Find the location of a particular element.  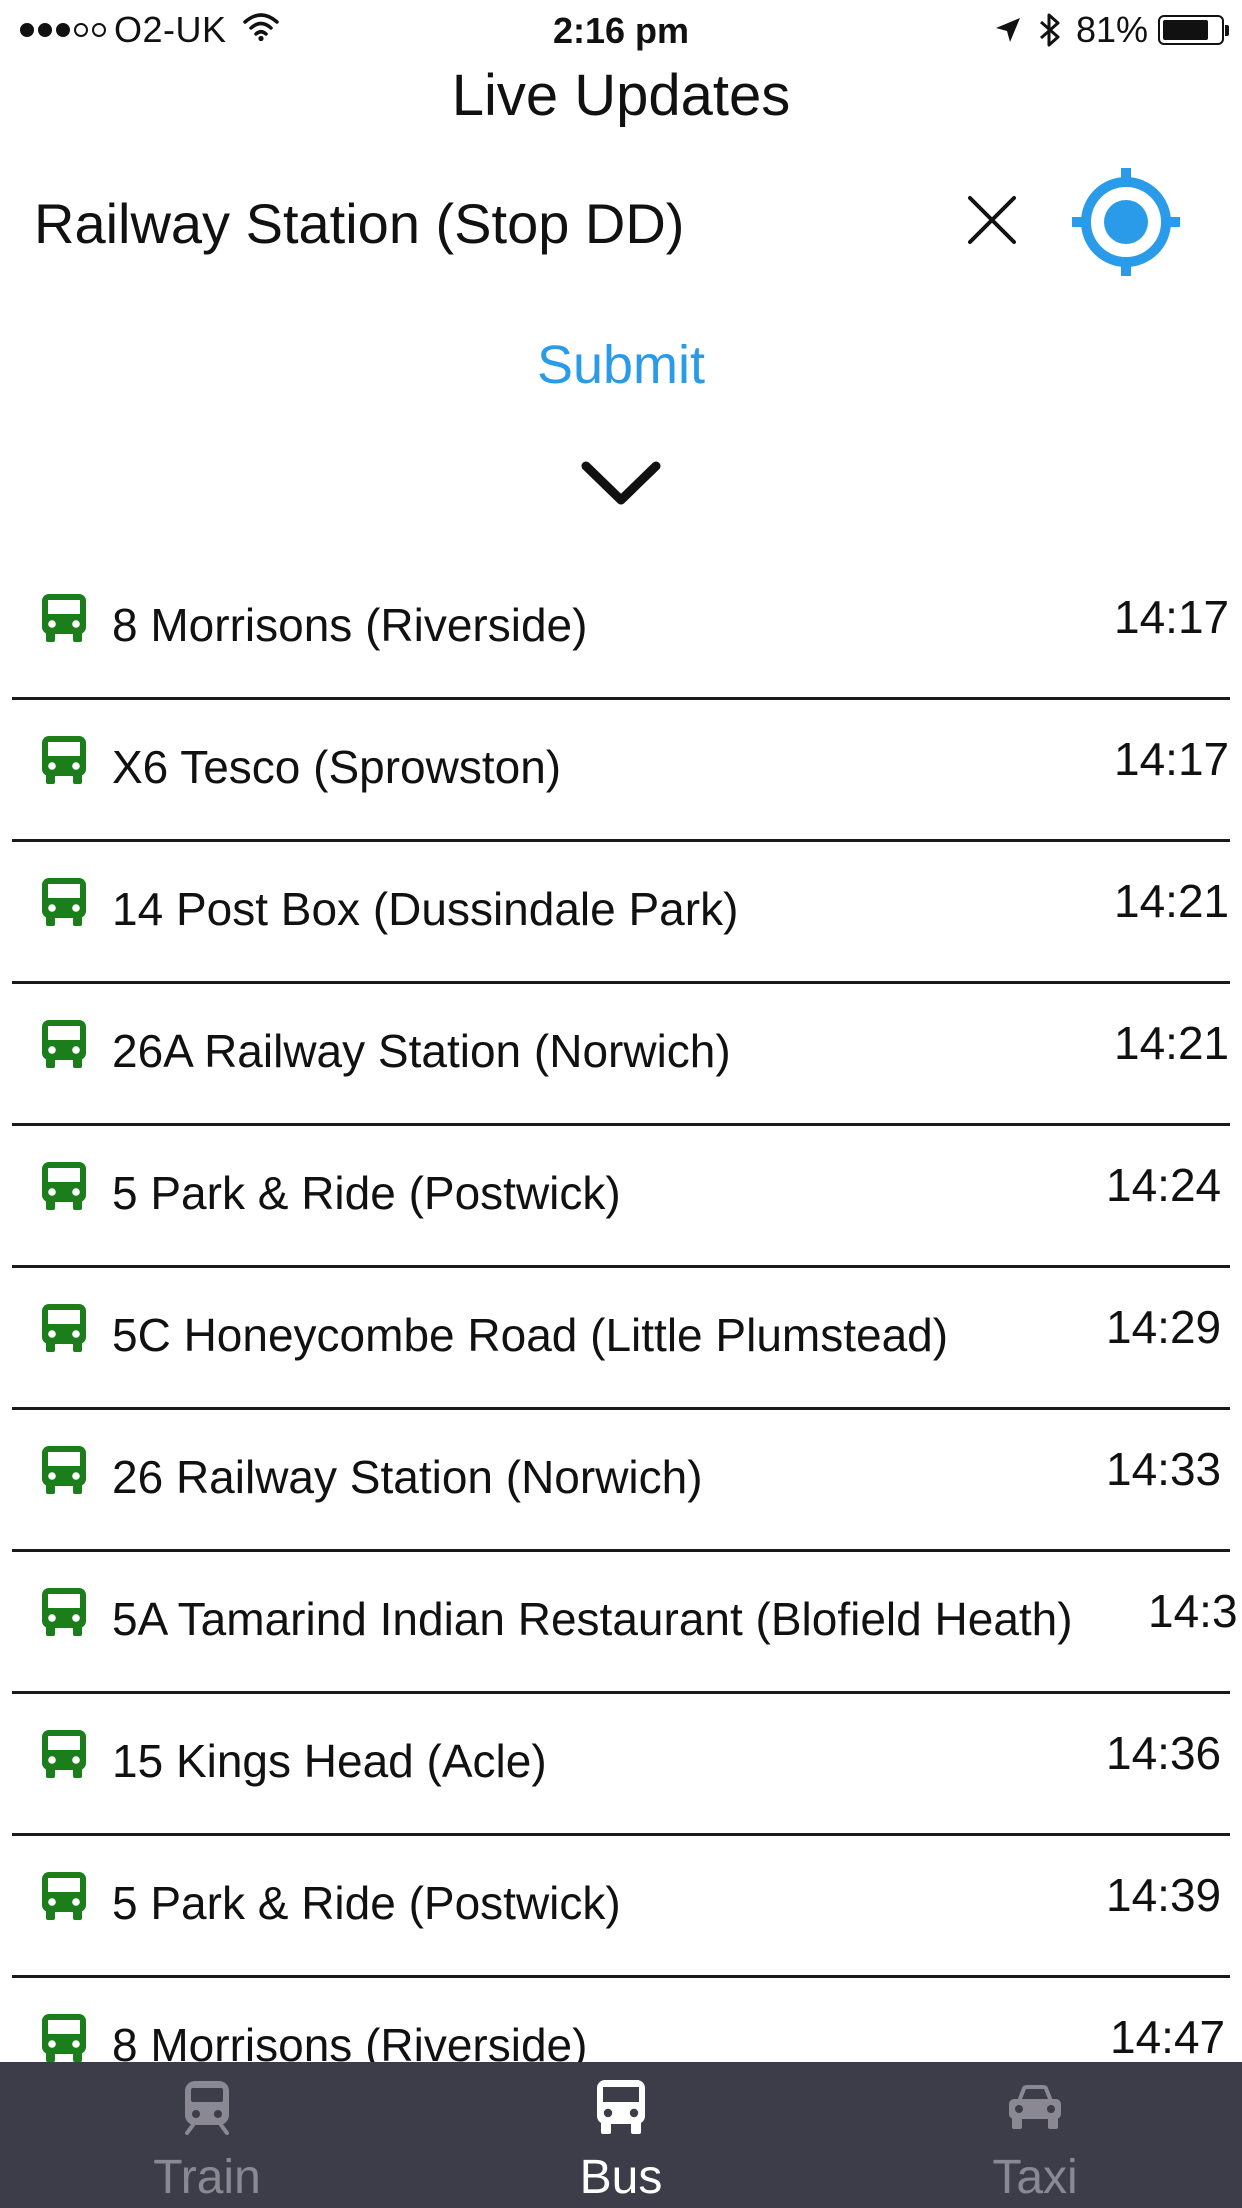

tab-bar: Train Bus Taxi is located at coordinates (621, 2135).